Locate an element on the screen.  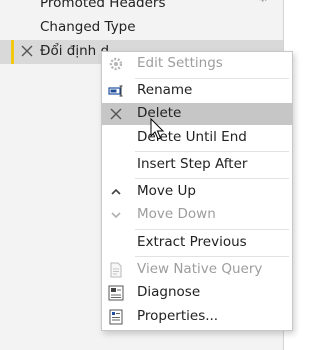
menu-item-move-up: Move Up is located at coordinates (197, 192).